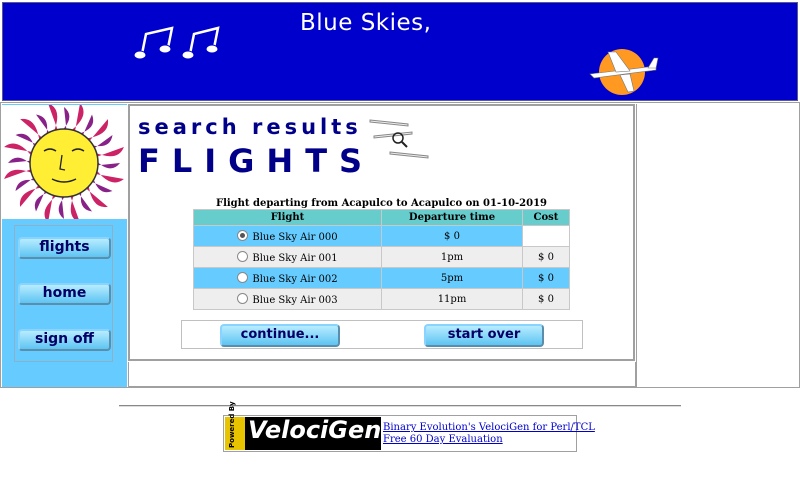 This screenshot has width=800, height=498. I want to click on column-header-cost: Cost, so click(546, 217).